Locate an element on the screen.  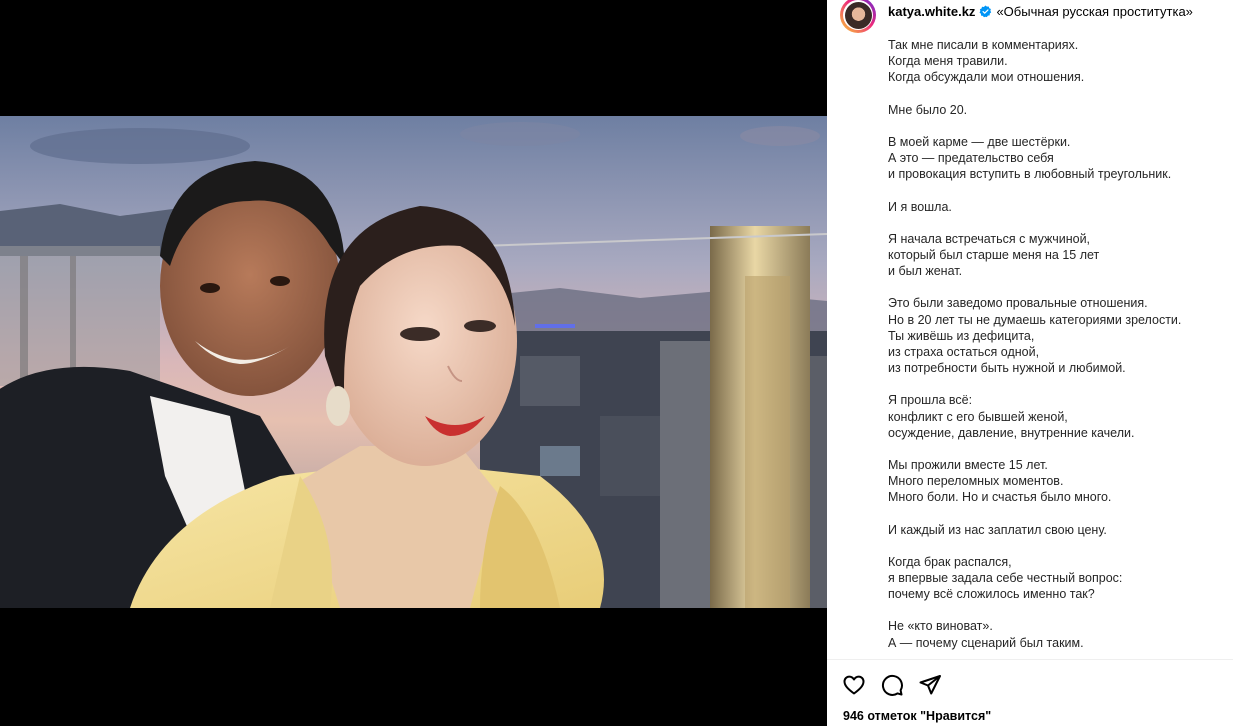
caption-line: Я прошла всё: is located at coordinates (930, 400).